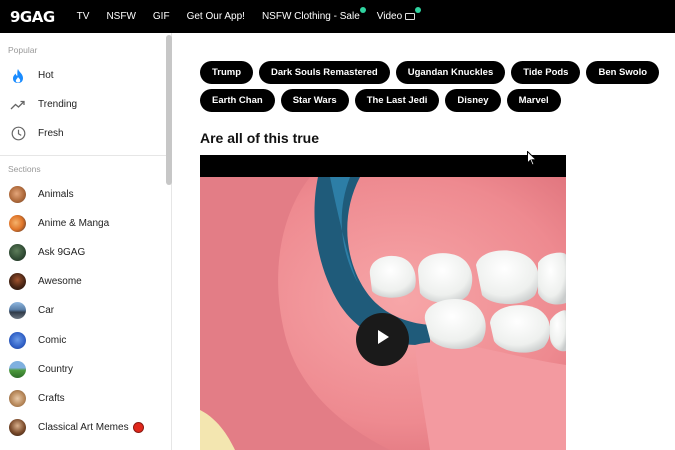 The width and height of the screenshot is (675, 450). What do you see at coordinates (56, 194) in the screenshot?
I see `sidebar-item-label: Animals` at bounding box center [56, 194].